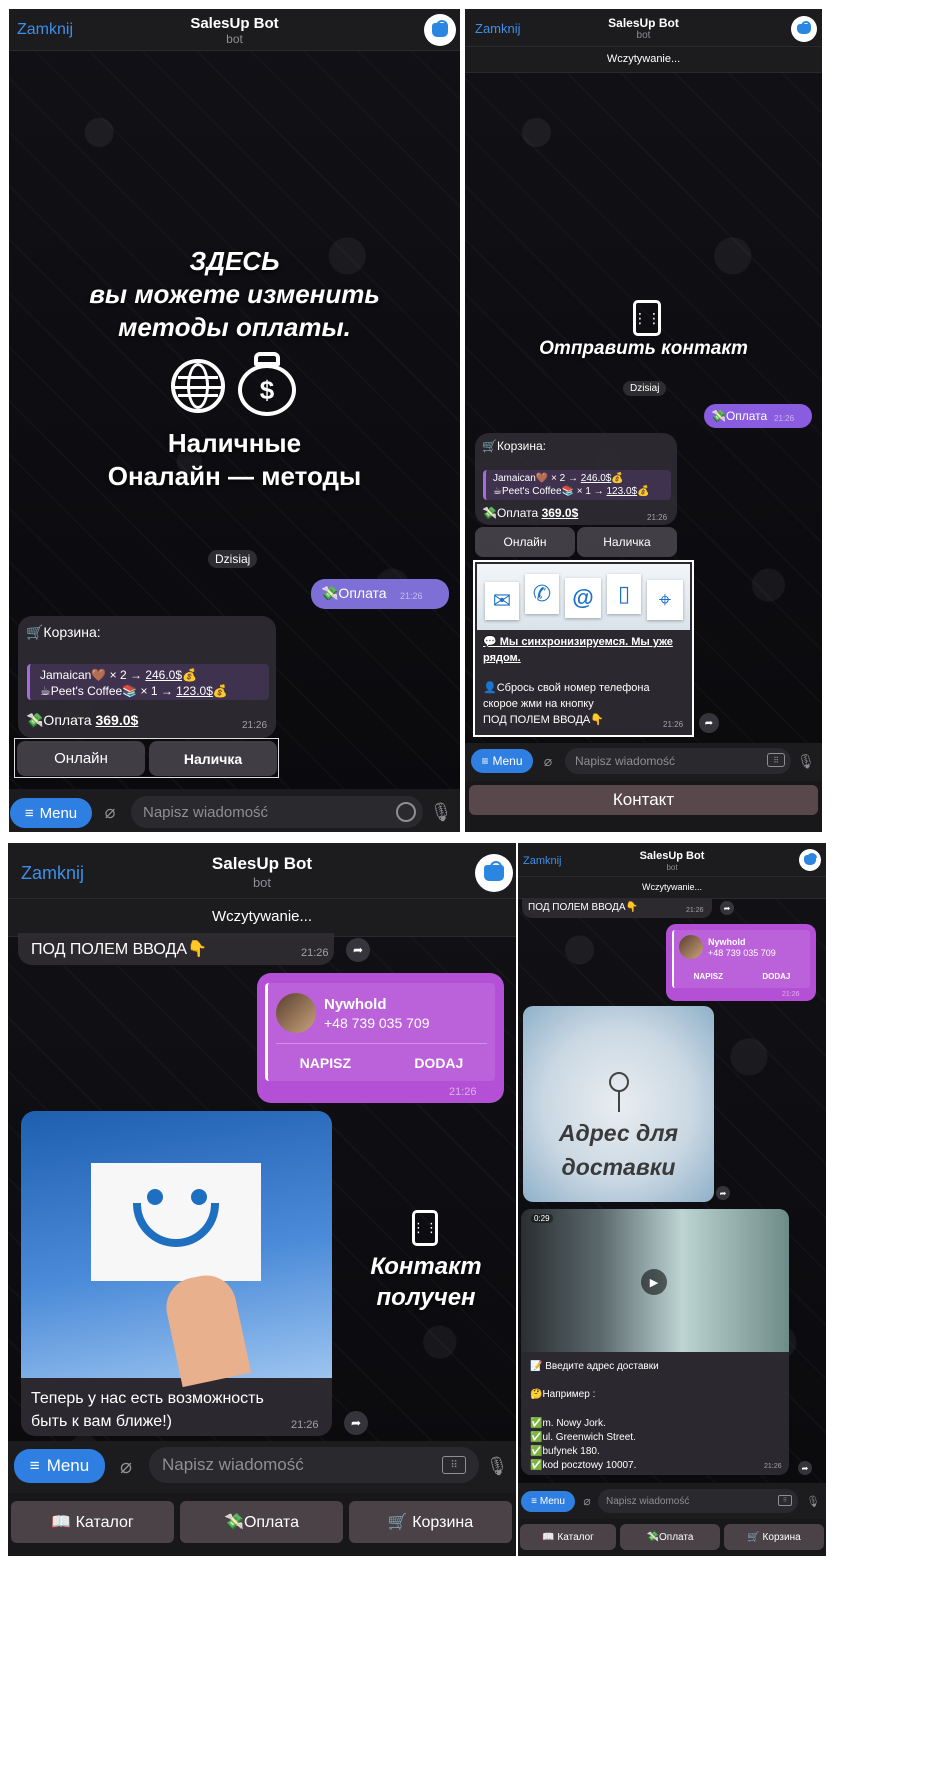 The height and width of the screenshot is (1766, 936). Describe the element at coordinates (643, 800) in the screenshot. I see `send-contact-button: Контакт` at that location.